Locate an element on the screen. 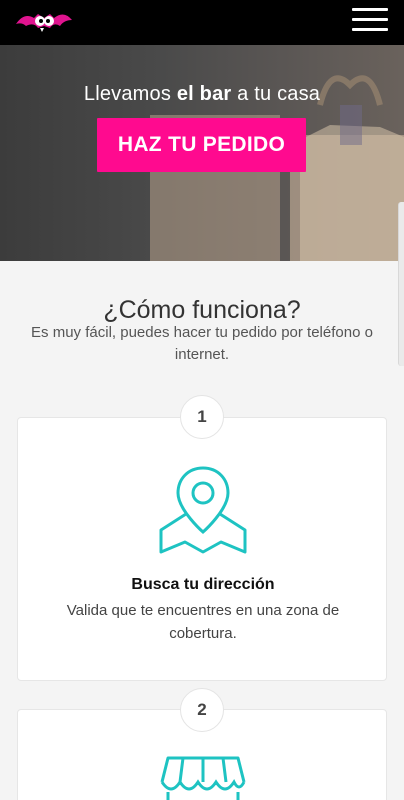 The image size is (404, 800). section-title: ¿Cómo funciona? is located at coordinates (202, 310).